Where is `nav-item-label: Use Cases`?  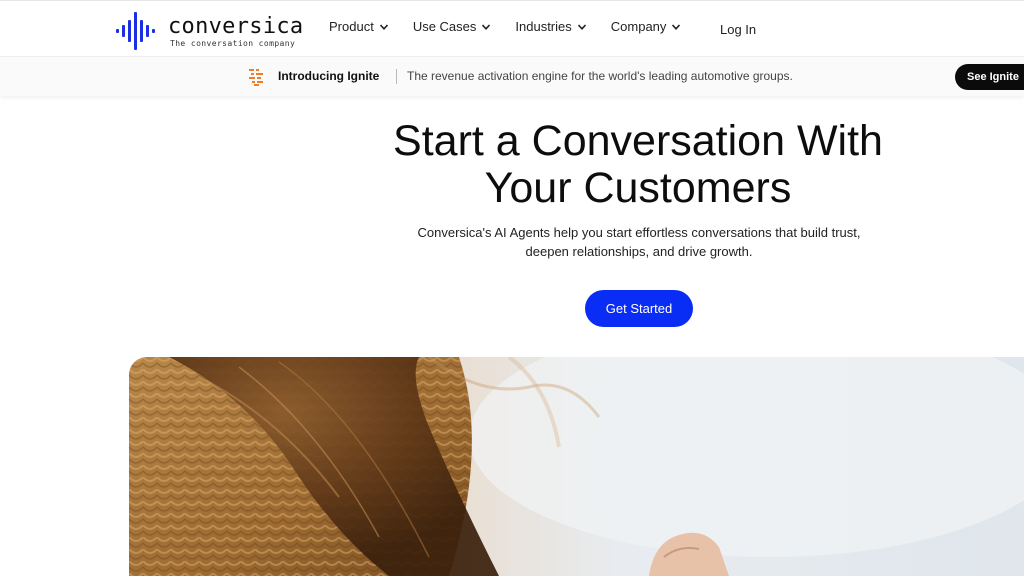
nav-item-label: Use Cases is located at coordinates (444, 26).